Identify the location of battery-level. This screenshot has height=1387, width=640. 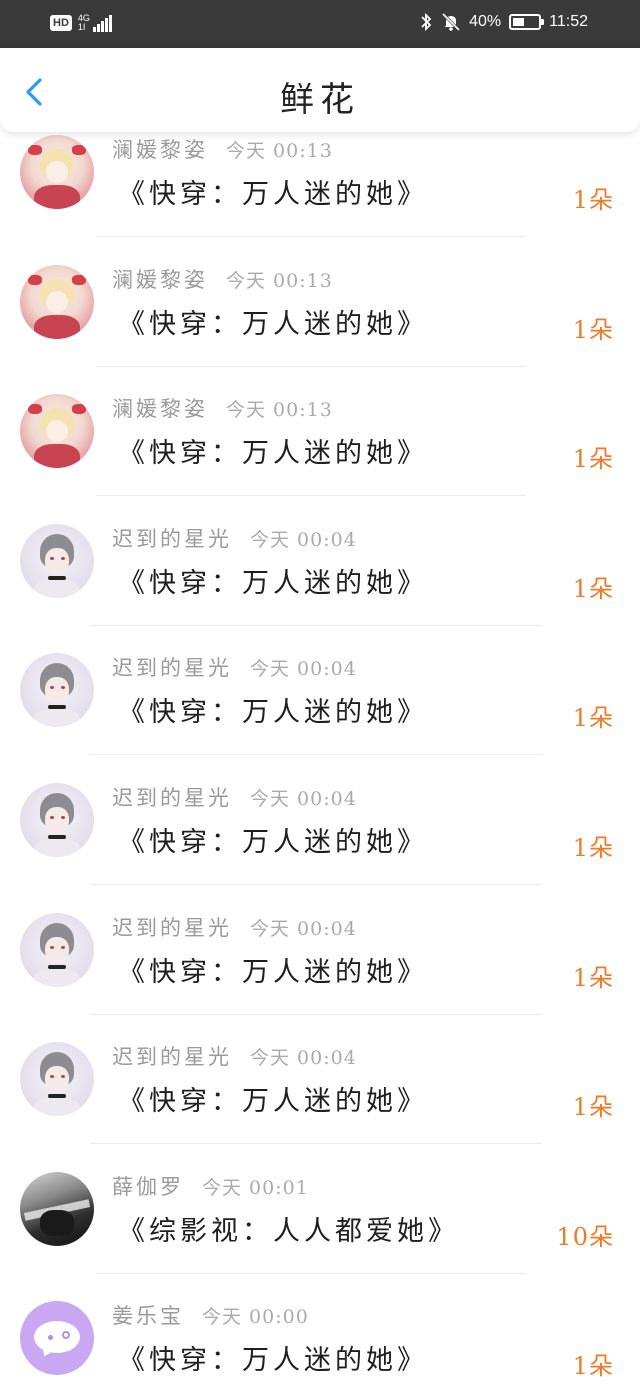
(518, 22).